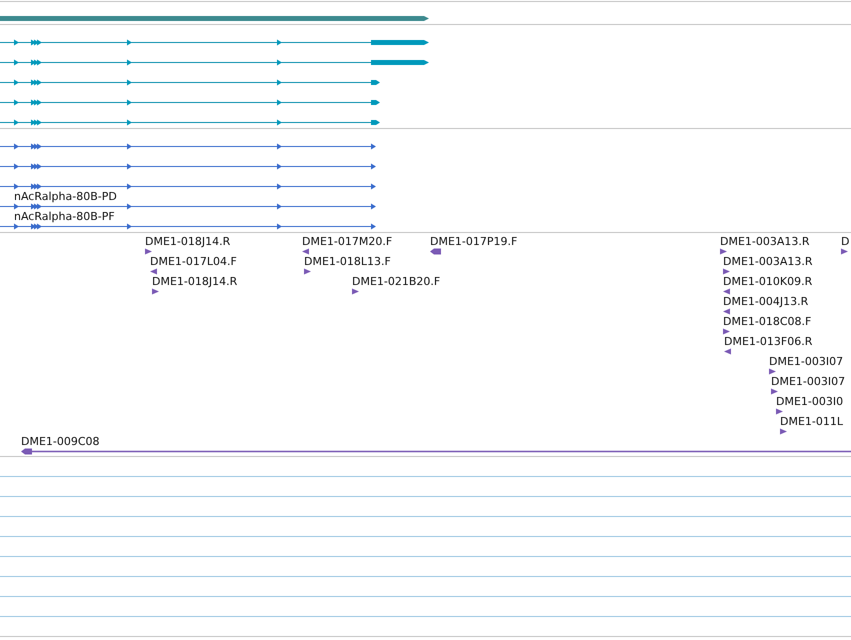 This screenshot has width=851, height=640. Describe the element at coordinates (347, 241) in the screenshot. I see `est-label: DME1-017M20.F` at that location.